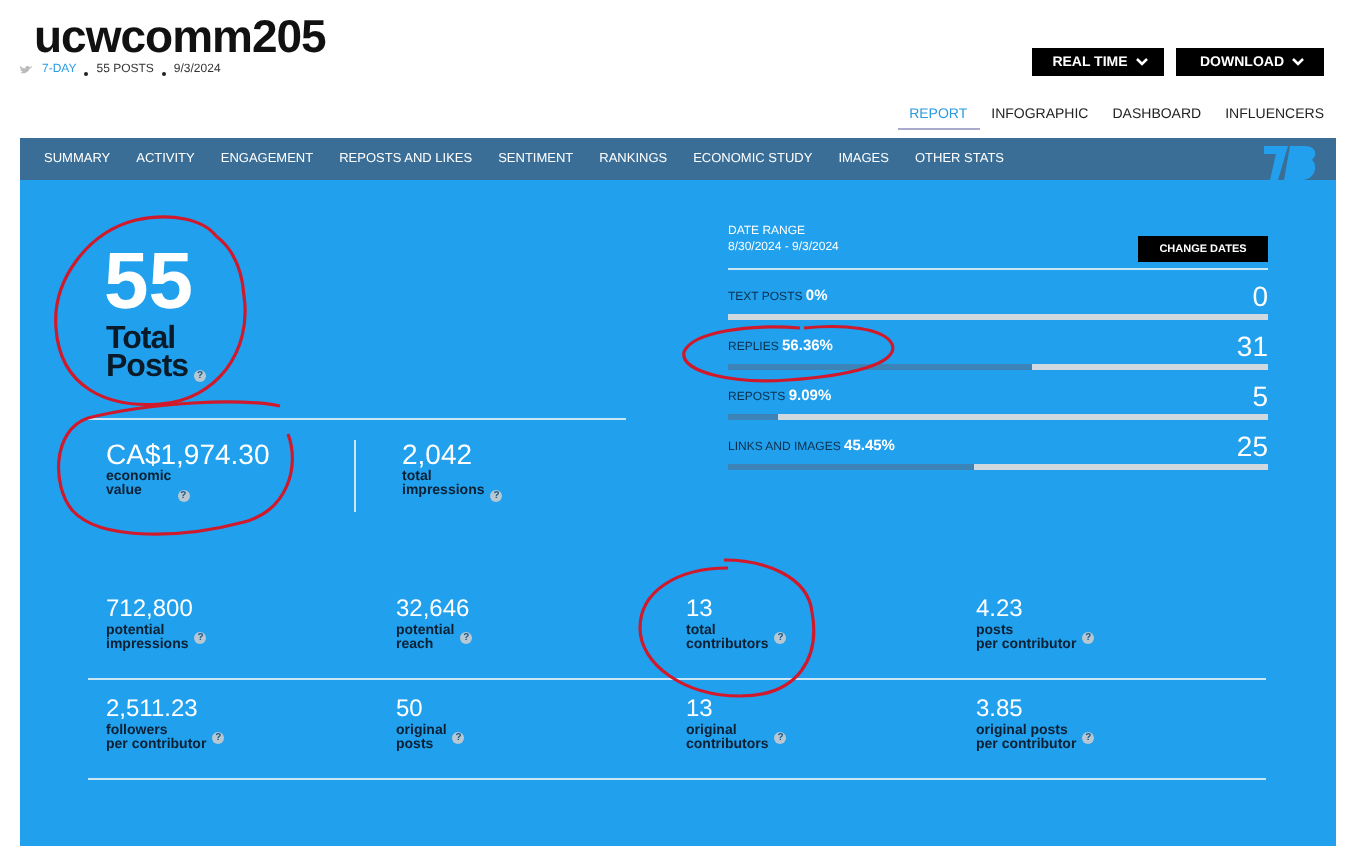  I want to click on account-title: ucwcomm205, so click(180, 36).